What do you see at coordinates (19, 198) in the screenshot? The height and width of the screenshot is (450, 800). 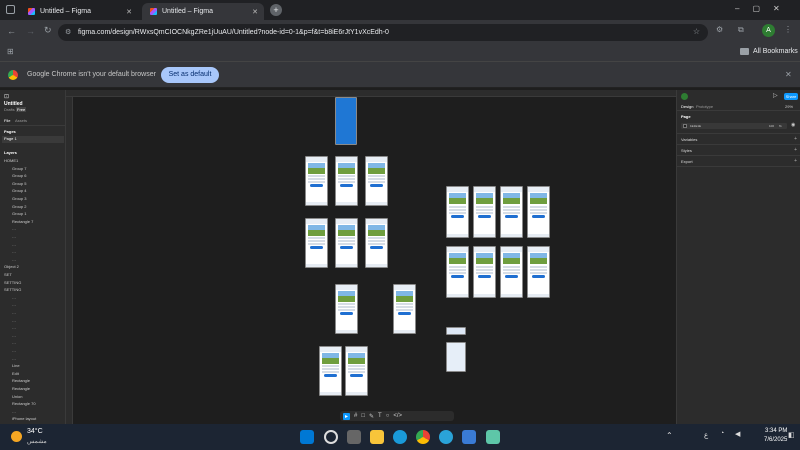 I see `layer-item: Group 3` at bounding box center [19, 198].